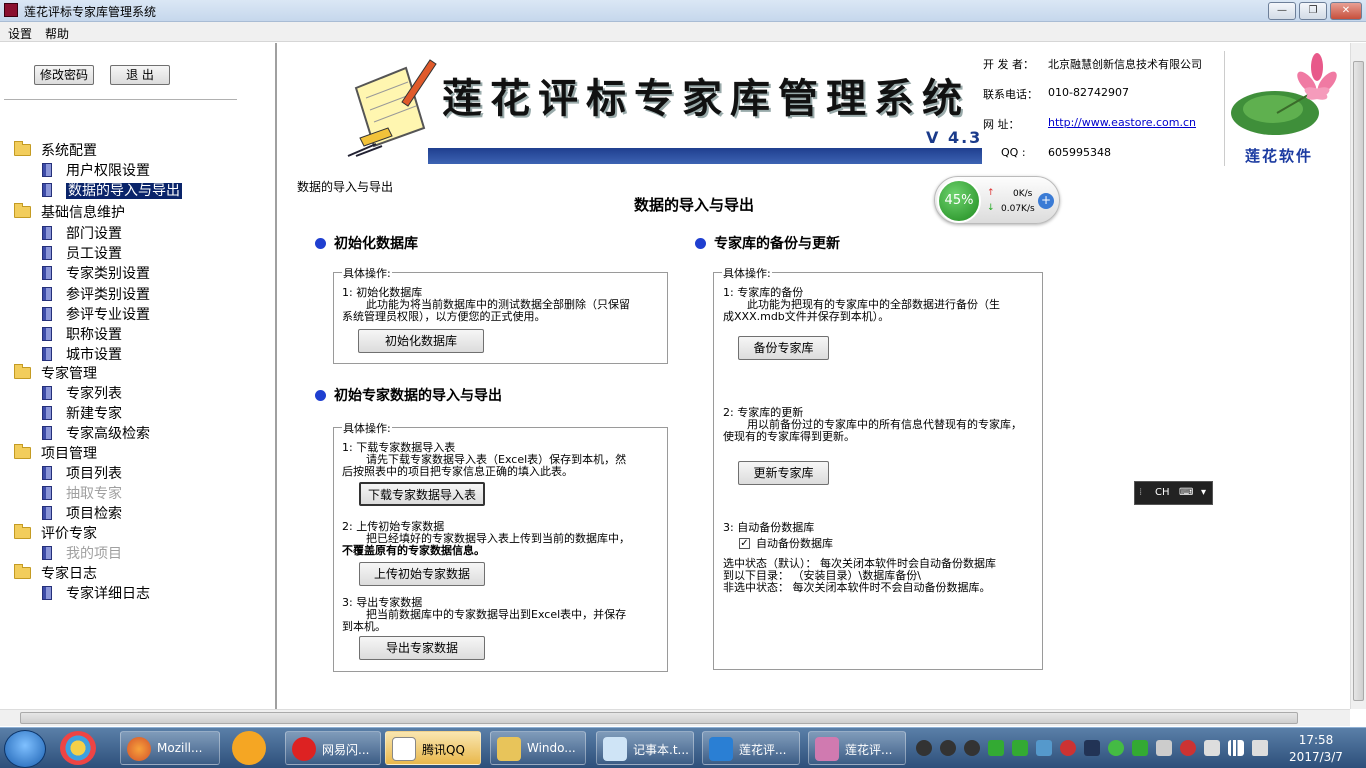  Describe the element at coordinates (82, 514) in the screenshot. I see `tree-item-project-search: 项目检索` at that location.